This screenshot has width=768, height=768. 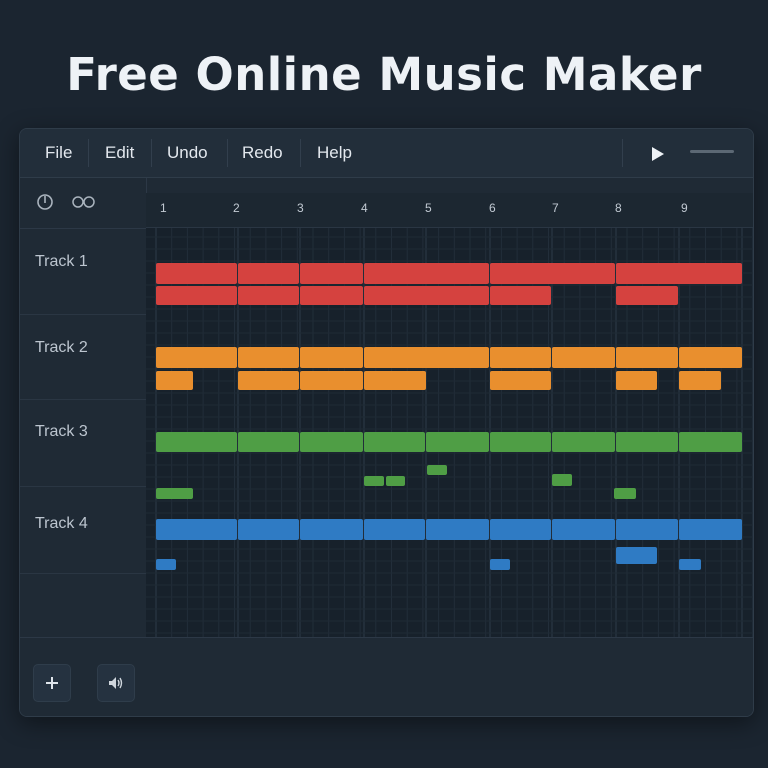 What do you see at coordinates (386, 153) in the screenshot?
I see `menu-bar: File Edit Undo Redo Help` at bounding box center [386, 153].